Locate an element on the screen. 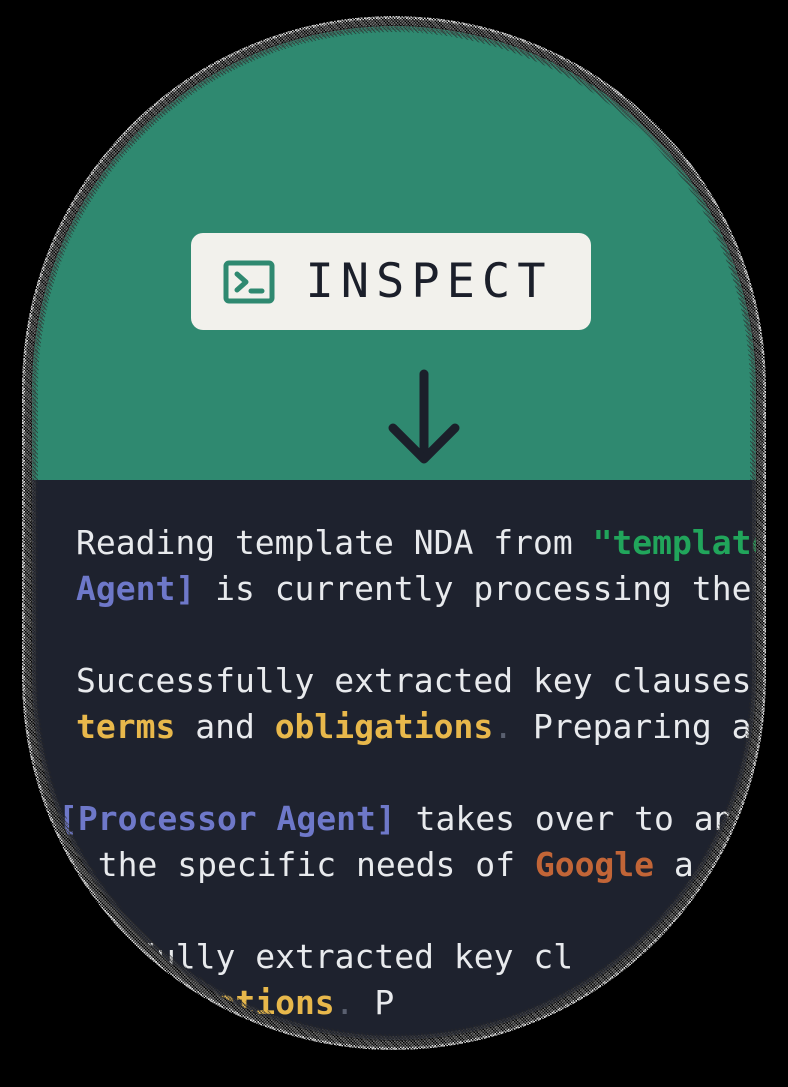  inspect-badge-label: INSPECT is located at coordinates (429, 281).